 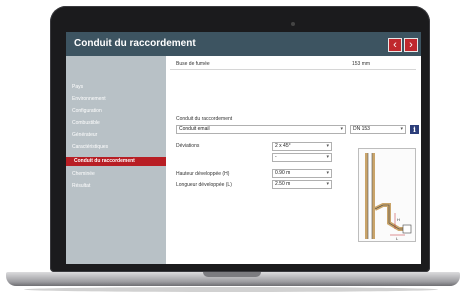 I want to click on conduit-type-value: Conduit email, so click(x=194, y=129).